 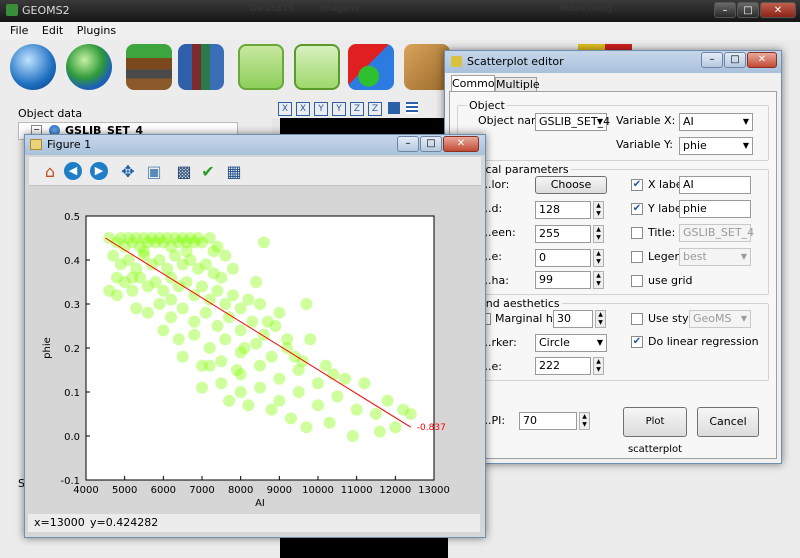 What do you see at coordinates (569, 234) in the screenshot?
I see `green-spinbox: 255 ▲ ▼` at bounding box center [569, 234].